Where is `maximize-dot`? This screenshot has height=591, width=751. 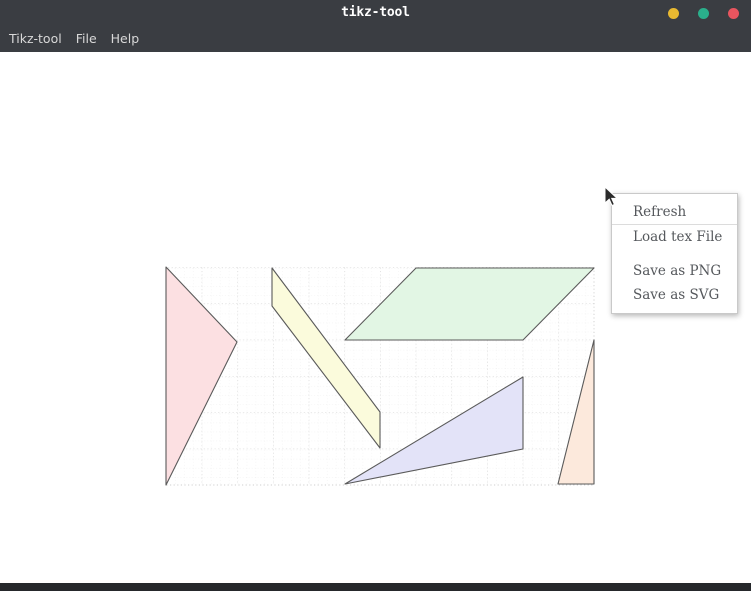 maximize-dot is located at coordinates (703, 13).